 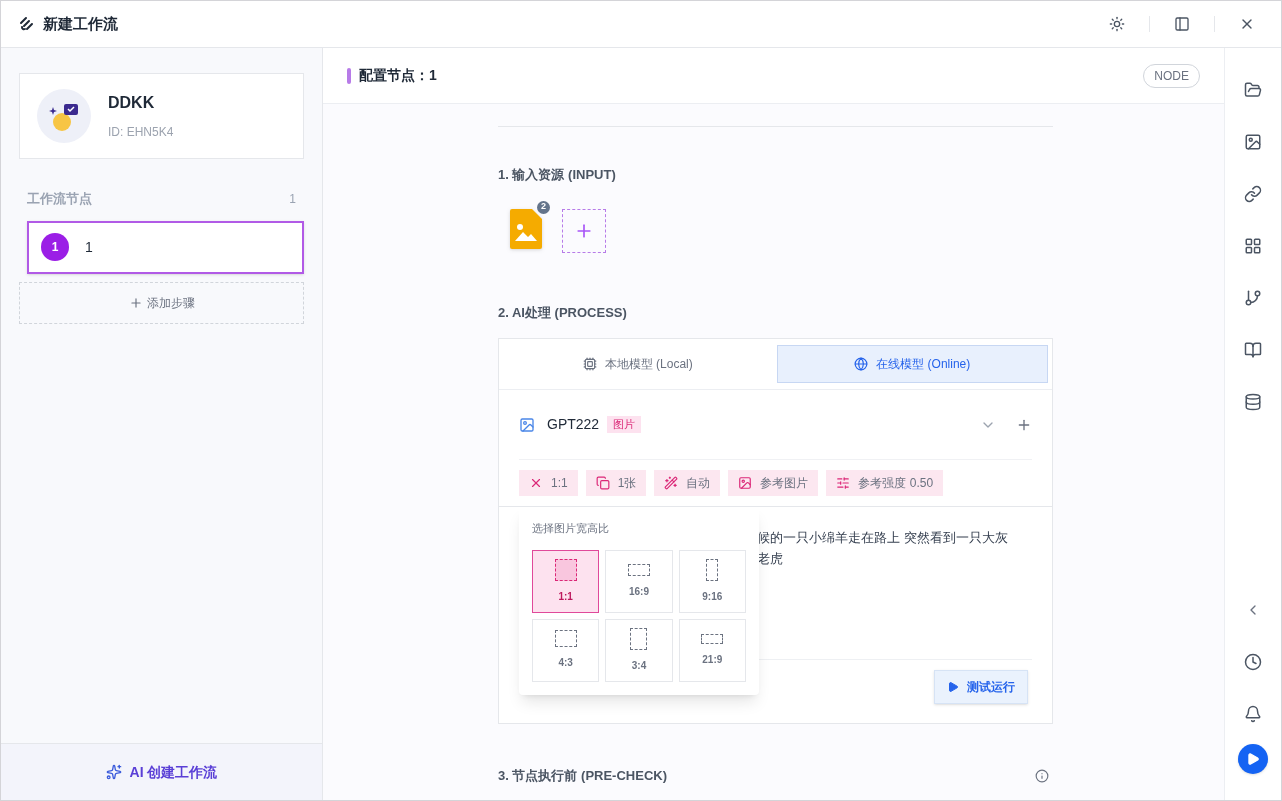 What do you see at coordinates (165, 247) in the screenshot?
I see `node-item: 1 1` at bounding box center [165, 247].